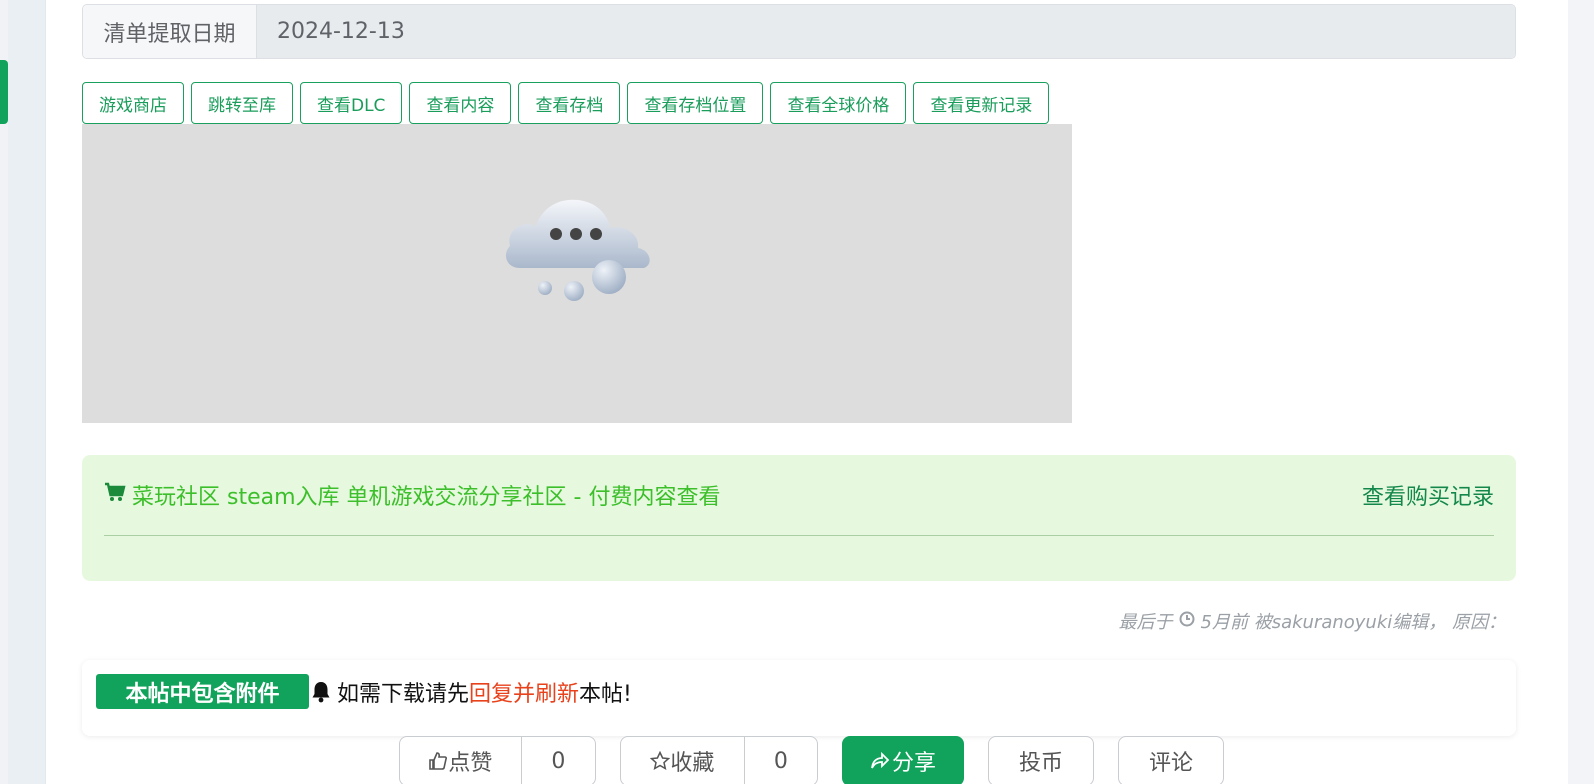  What do you see at coordinates (133, 103) in the screenshot?
I see `game-store-button: 游戏商店` at bounding box center [133, 103].